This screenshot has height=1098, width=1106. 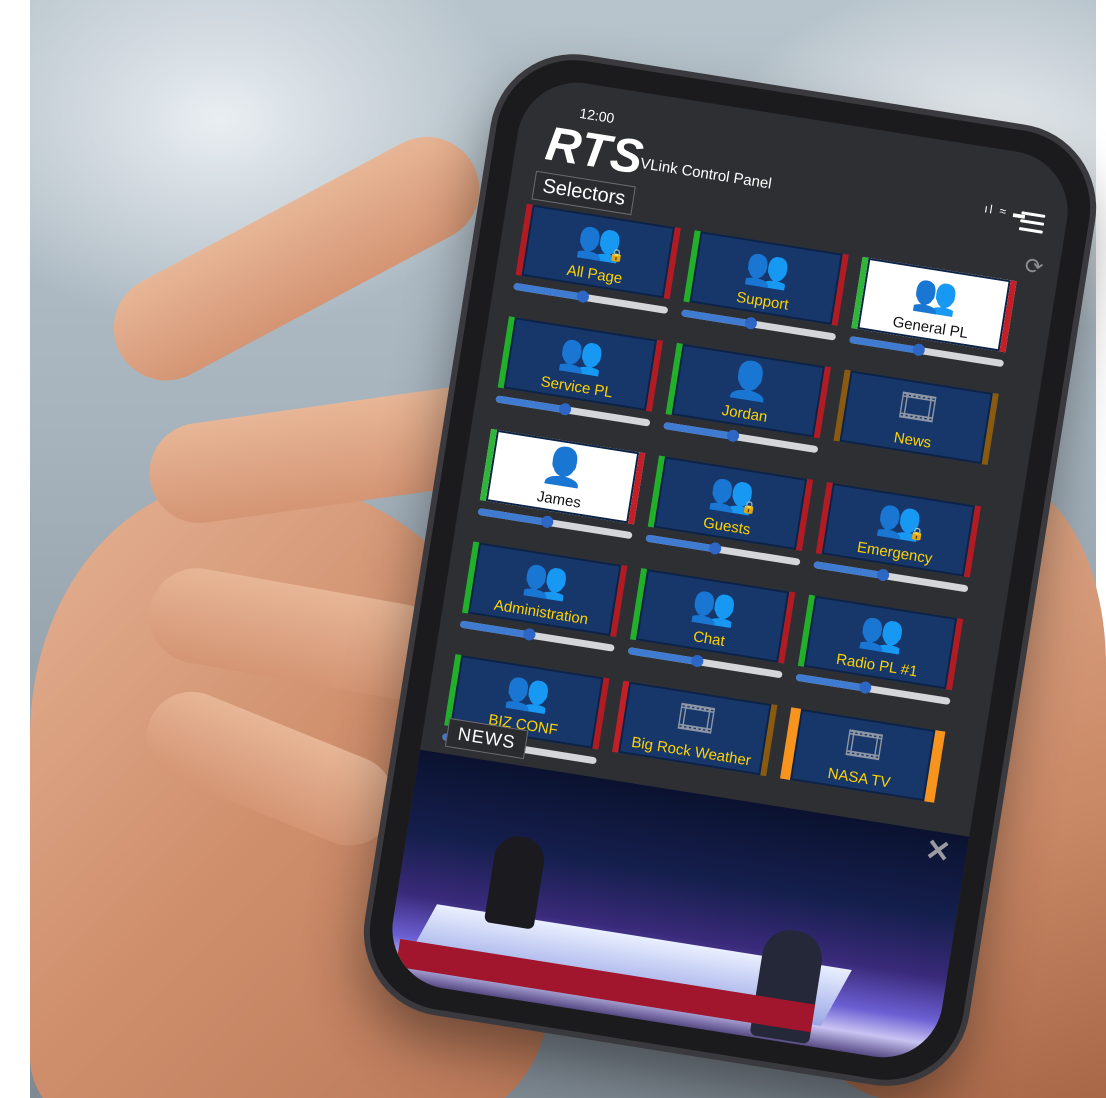 I want to click on news-anchor, so click(x=515, y=881).